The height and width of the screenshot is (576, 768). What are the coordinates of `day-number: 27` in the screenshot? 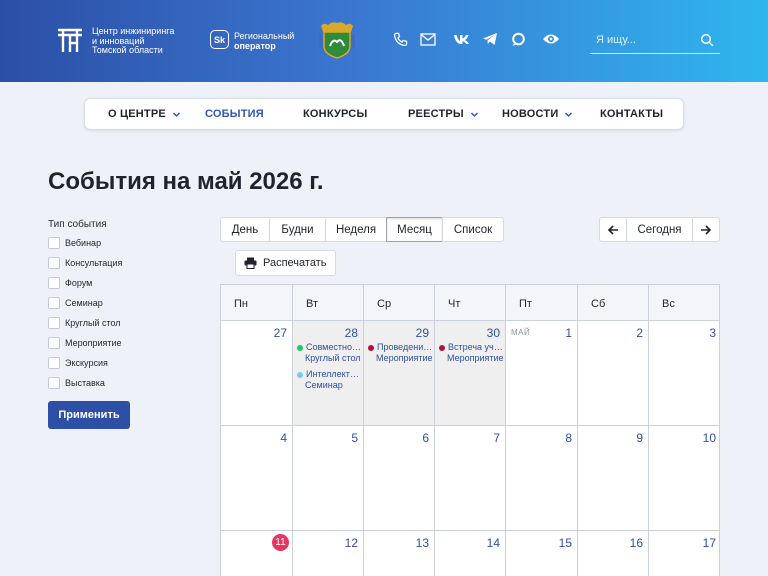 It's located at (280, 333).